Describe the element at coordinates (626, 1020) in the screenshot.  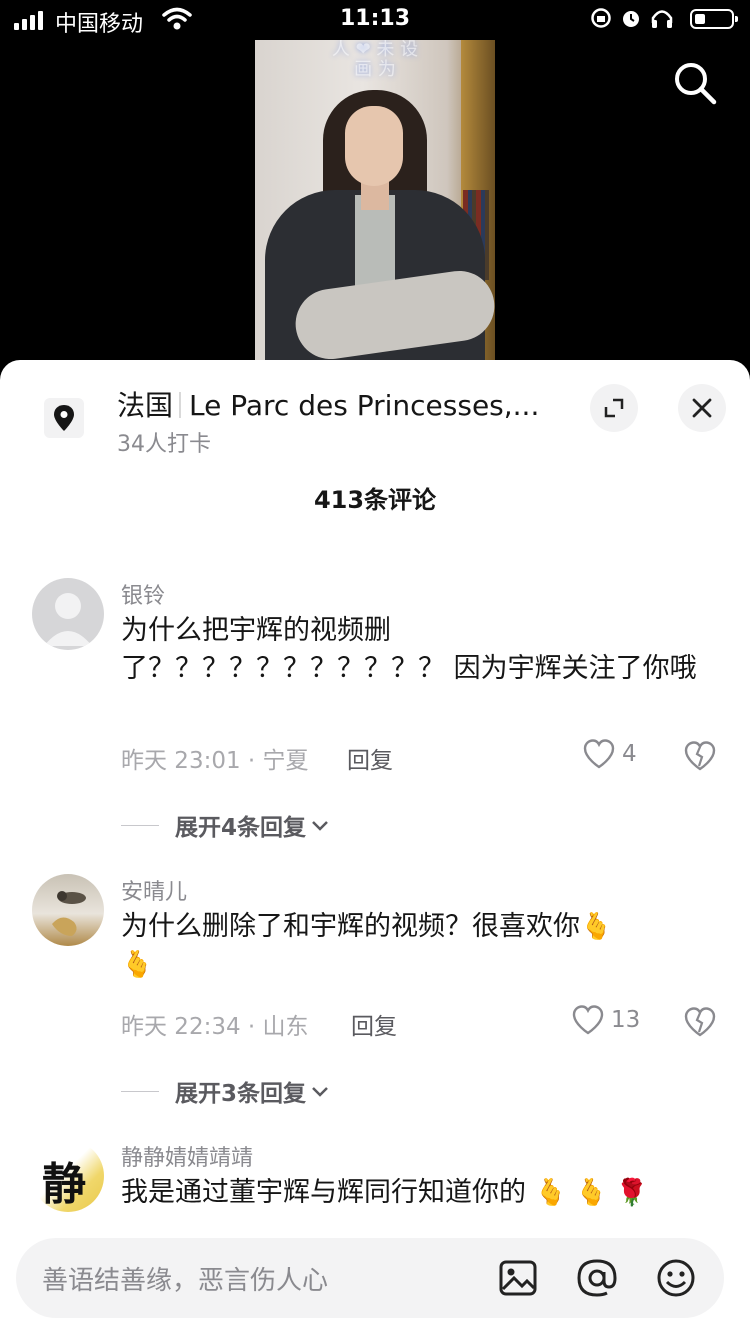
I see `like-count: 13` at that location.